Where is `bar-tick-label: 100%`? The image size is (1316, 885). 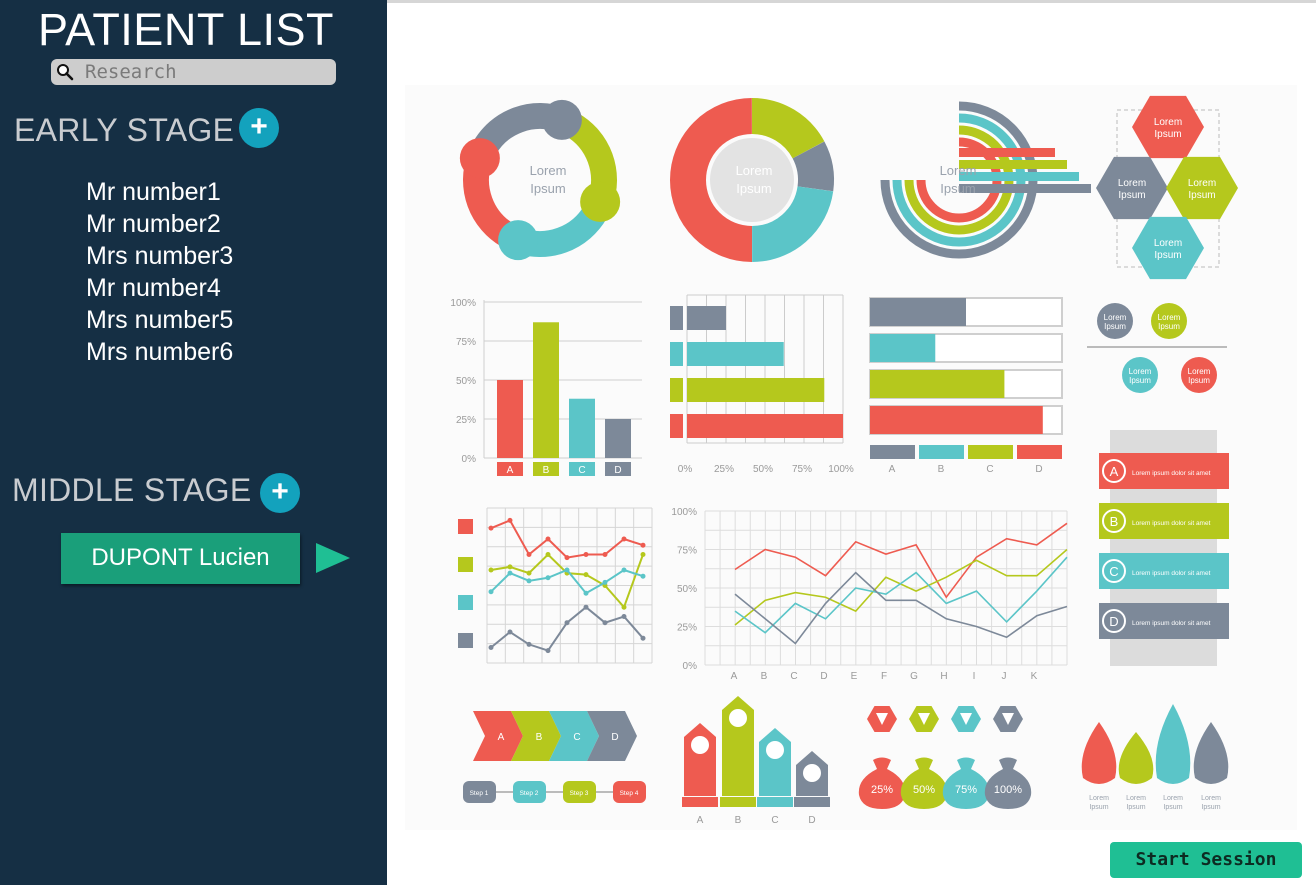
bar-tick-label: 100% is located at coordinates (463, 303).